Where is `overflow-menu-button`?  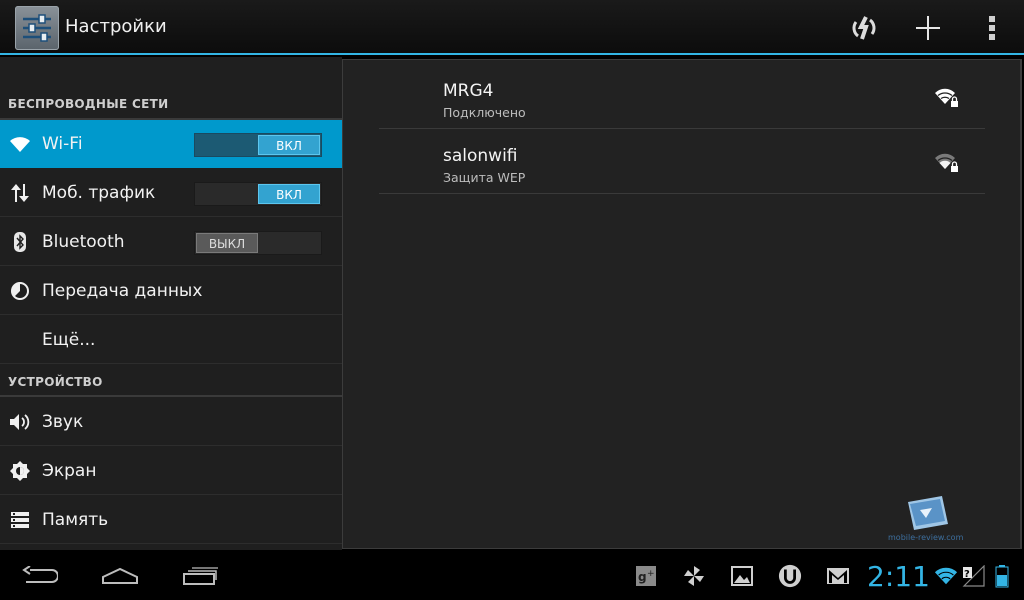
overflow-menu-button is located at coordinates (992, 28).